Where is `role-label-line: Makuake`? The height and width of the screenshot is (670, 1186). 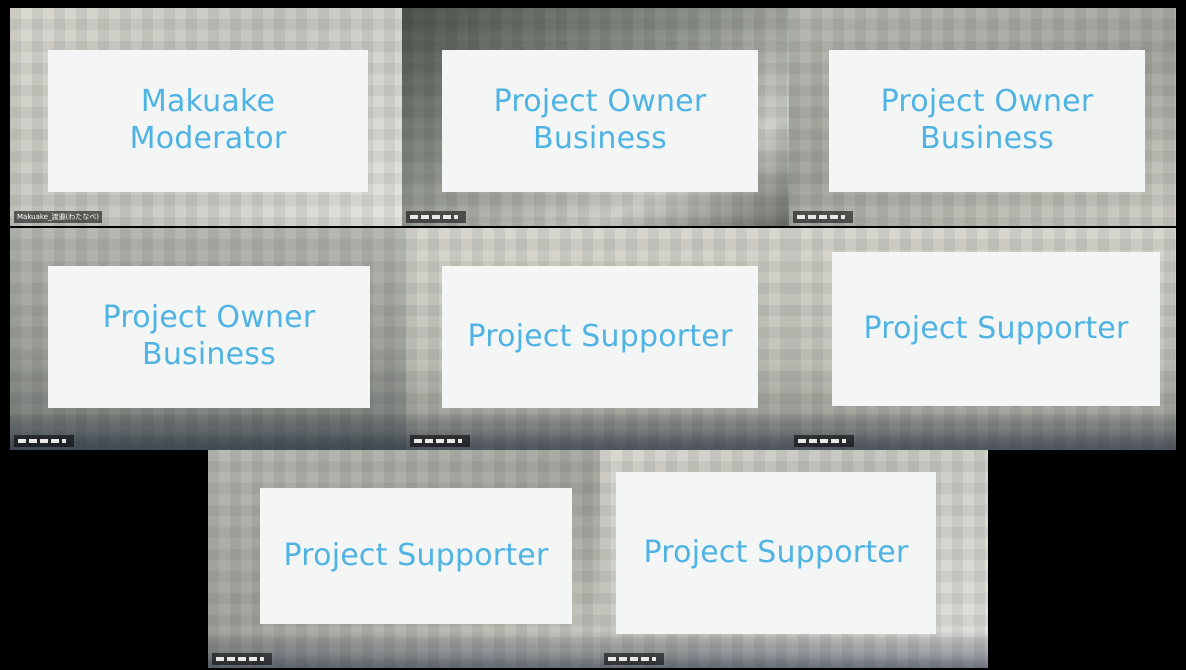 role-label-line: Makuake is located at coordinates (208, 102).